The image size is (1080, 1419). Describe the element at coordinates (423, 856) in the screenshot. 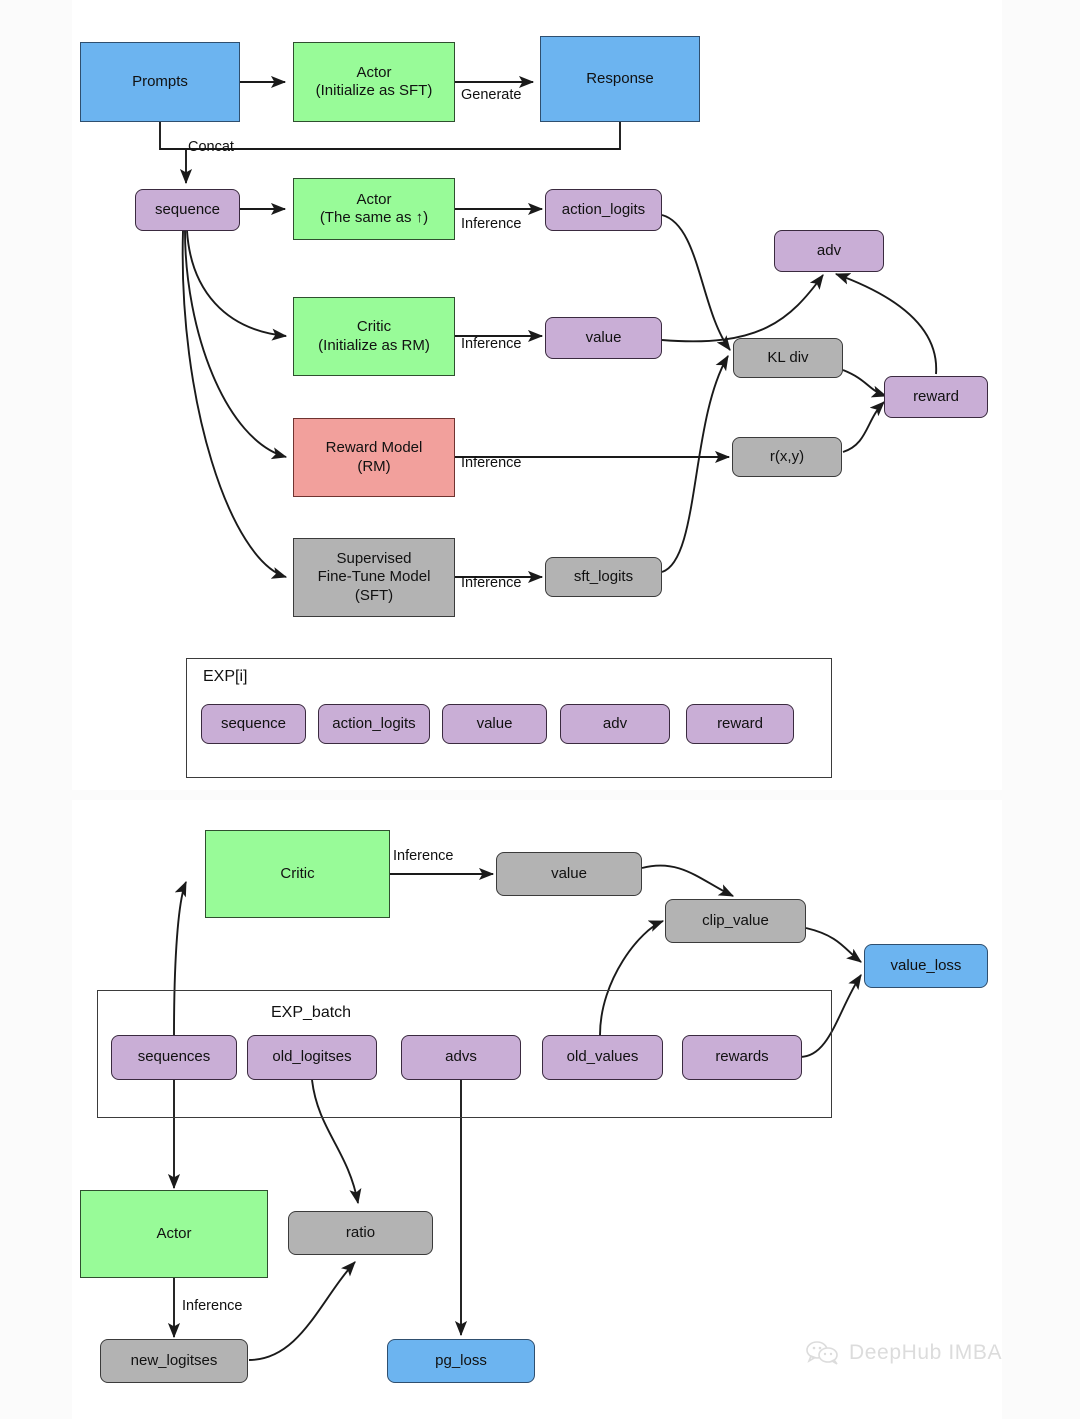

I see `edge-label-inference-critic-lower: Inference` at that location.